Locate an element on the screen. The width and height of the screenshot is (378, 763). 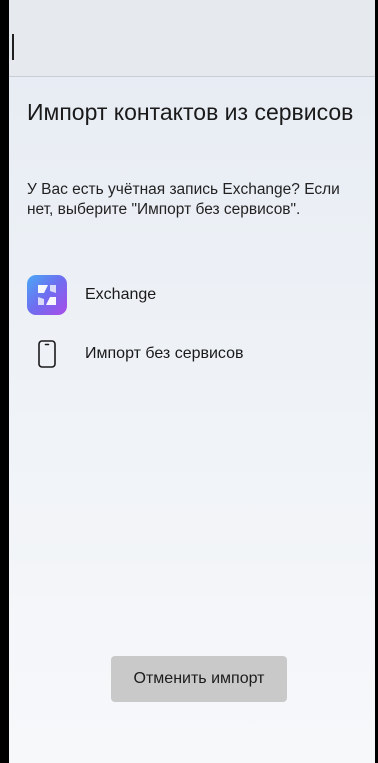
top-bar is located at coordinates (192, 38).